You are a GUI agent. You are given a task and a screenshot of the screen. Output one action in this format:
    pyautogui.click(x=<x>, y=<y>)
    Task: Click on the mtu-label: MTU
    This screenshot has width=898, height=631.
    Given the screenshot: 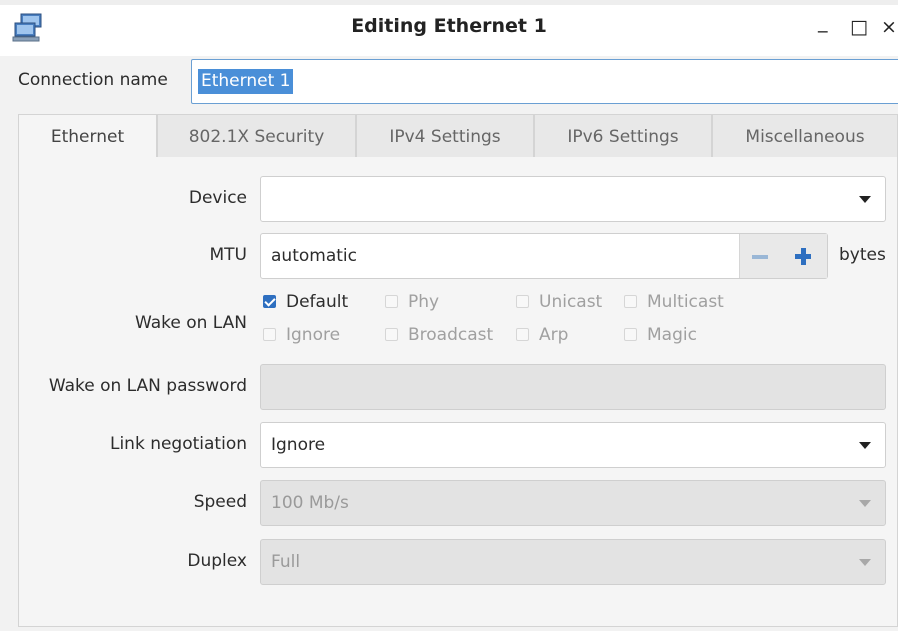 What is the action you would take?
    pyautogui.click(x=228, y=255)
    